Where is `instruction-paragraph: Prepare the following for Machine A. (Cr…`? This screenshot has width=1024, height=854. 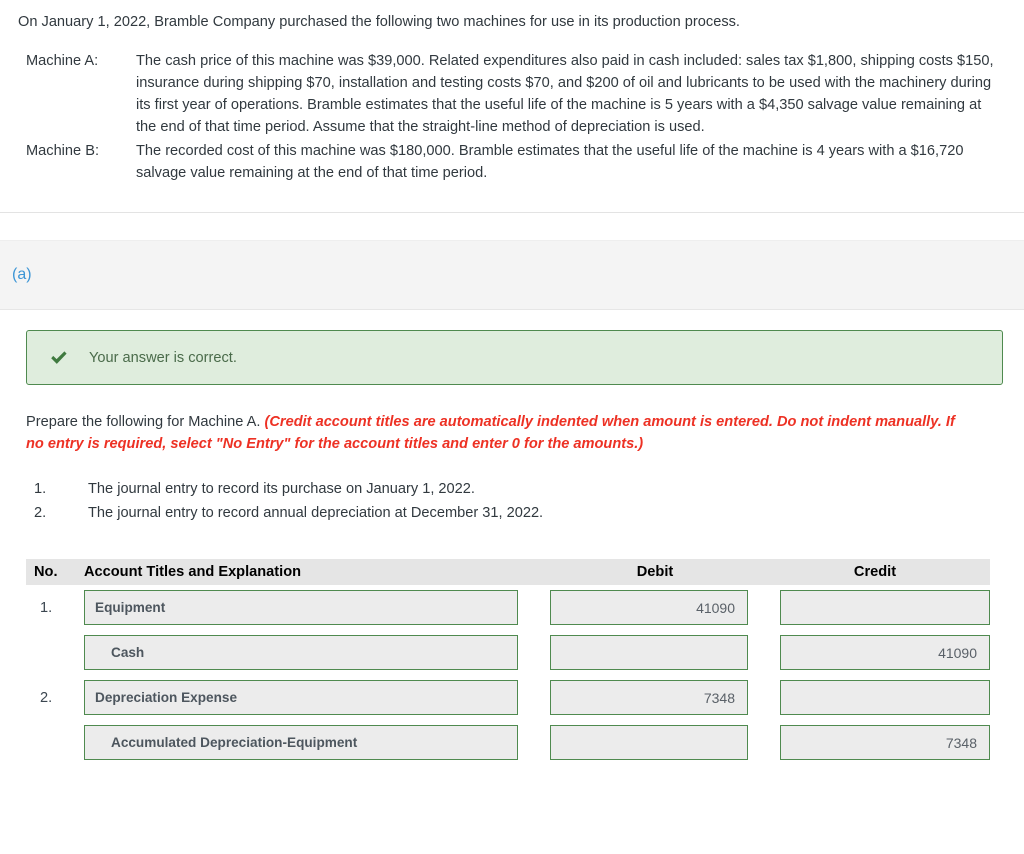 instruction-paragraph: Prepare the following for Machine A. (Cr… is located at coordinates (494, 420).